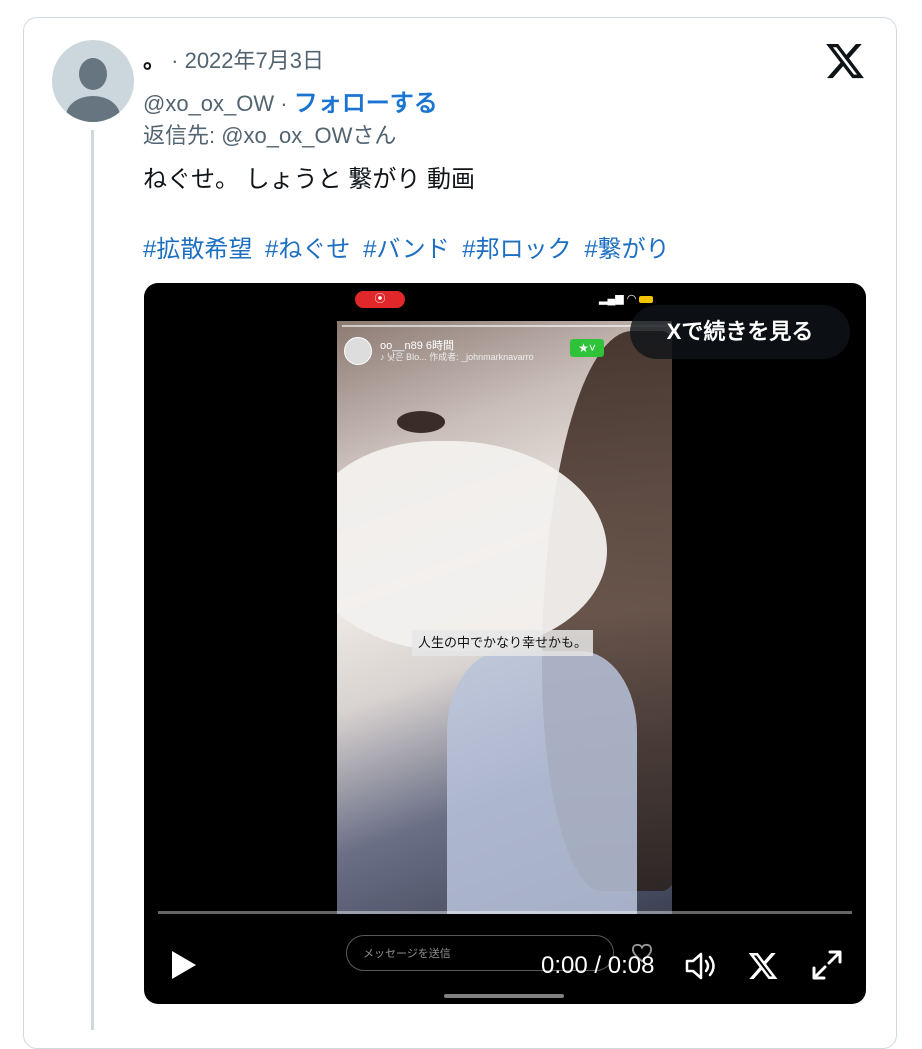 This screenshot has height=1049, width=922. I want to click on reply-to-label: 返信先: @xo_ox_OWさん, so click(270, 135).